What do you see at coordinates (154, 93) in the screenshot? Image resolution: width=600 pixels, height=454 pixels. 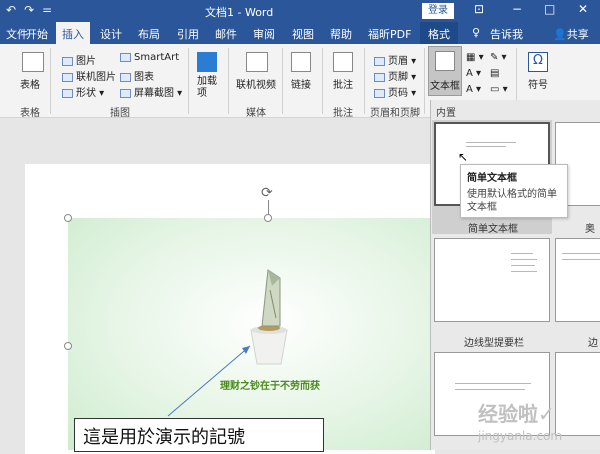 I see `screenshot-label: 屏幕截图` at bounding box center [154, 93].